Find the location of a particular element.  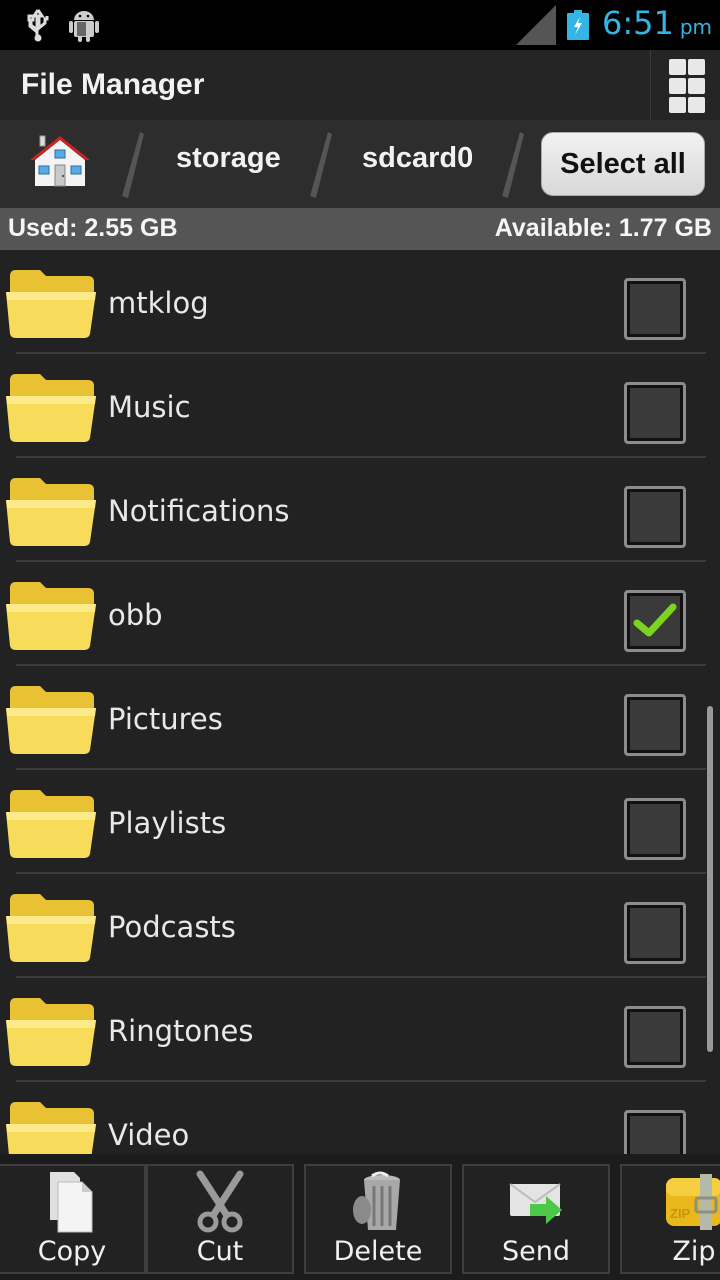

android-debug-icon is located at coordinates (84, 26).